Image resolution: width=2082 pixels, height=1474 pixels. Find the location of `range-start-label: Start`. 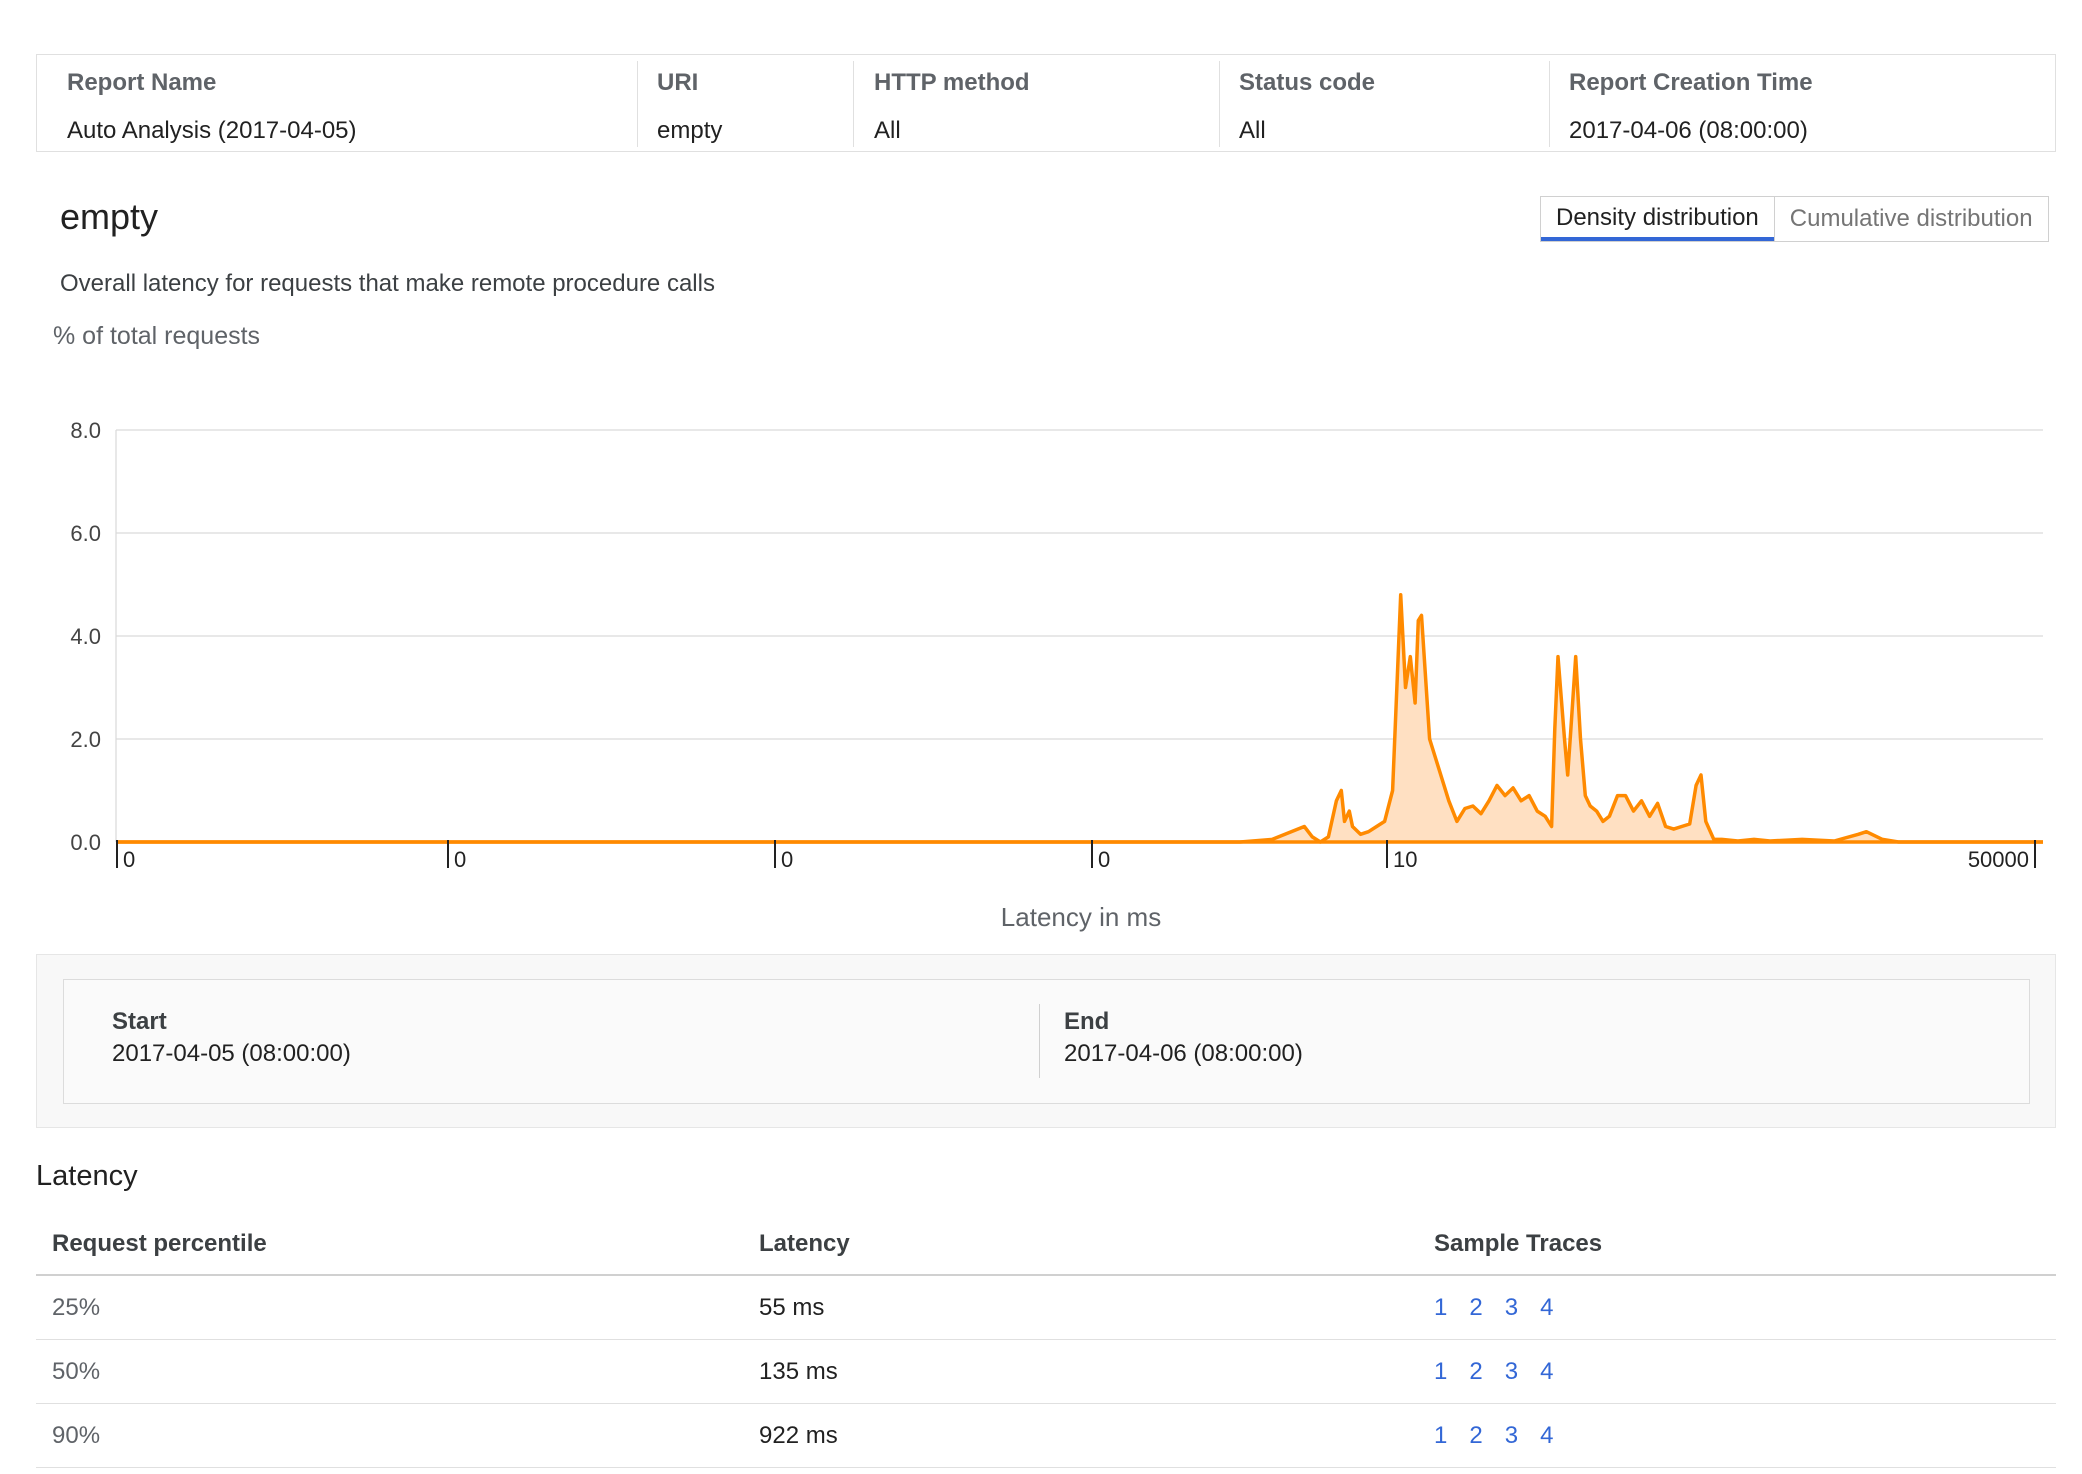

range-start-label: Start is located at coordinates (139, 1021).